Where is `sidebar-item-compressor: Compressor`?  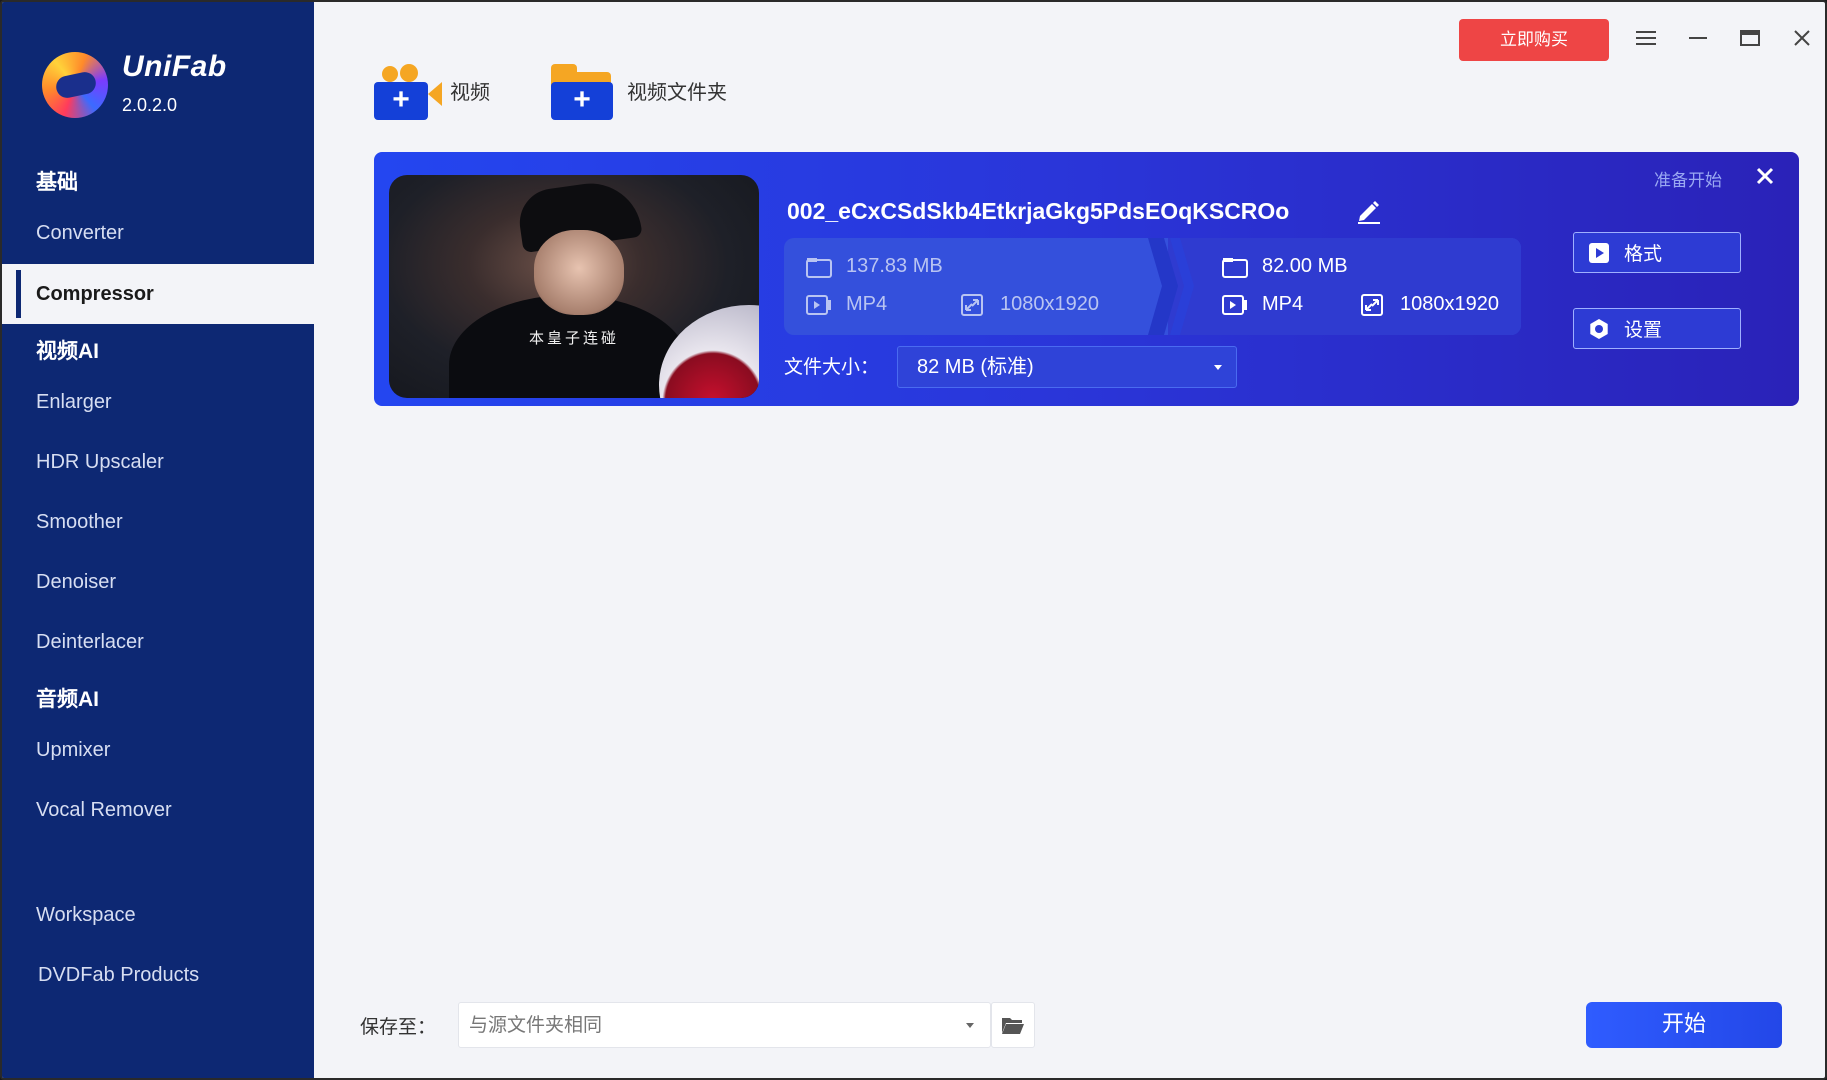 sidebar-item-compressor: Compressor is located at coordinates (158, 294).